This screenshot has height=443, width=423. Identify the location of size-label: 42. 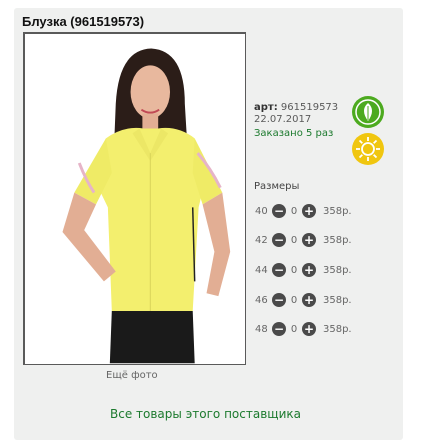
(261, 240).